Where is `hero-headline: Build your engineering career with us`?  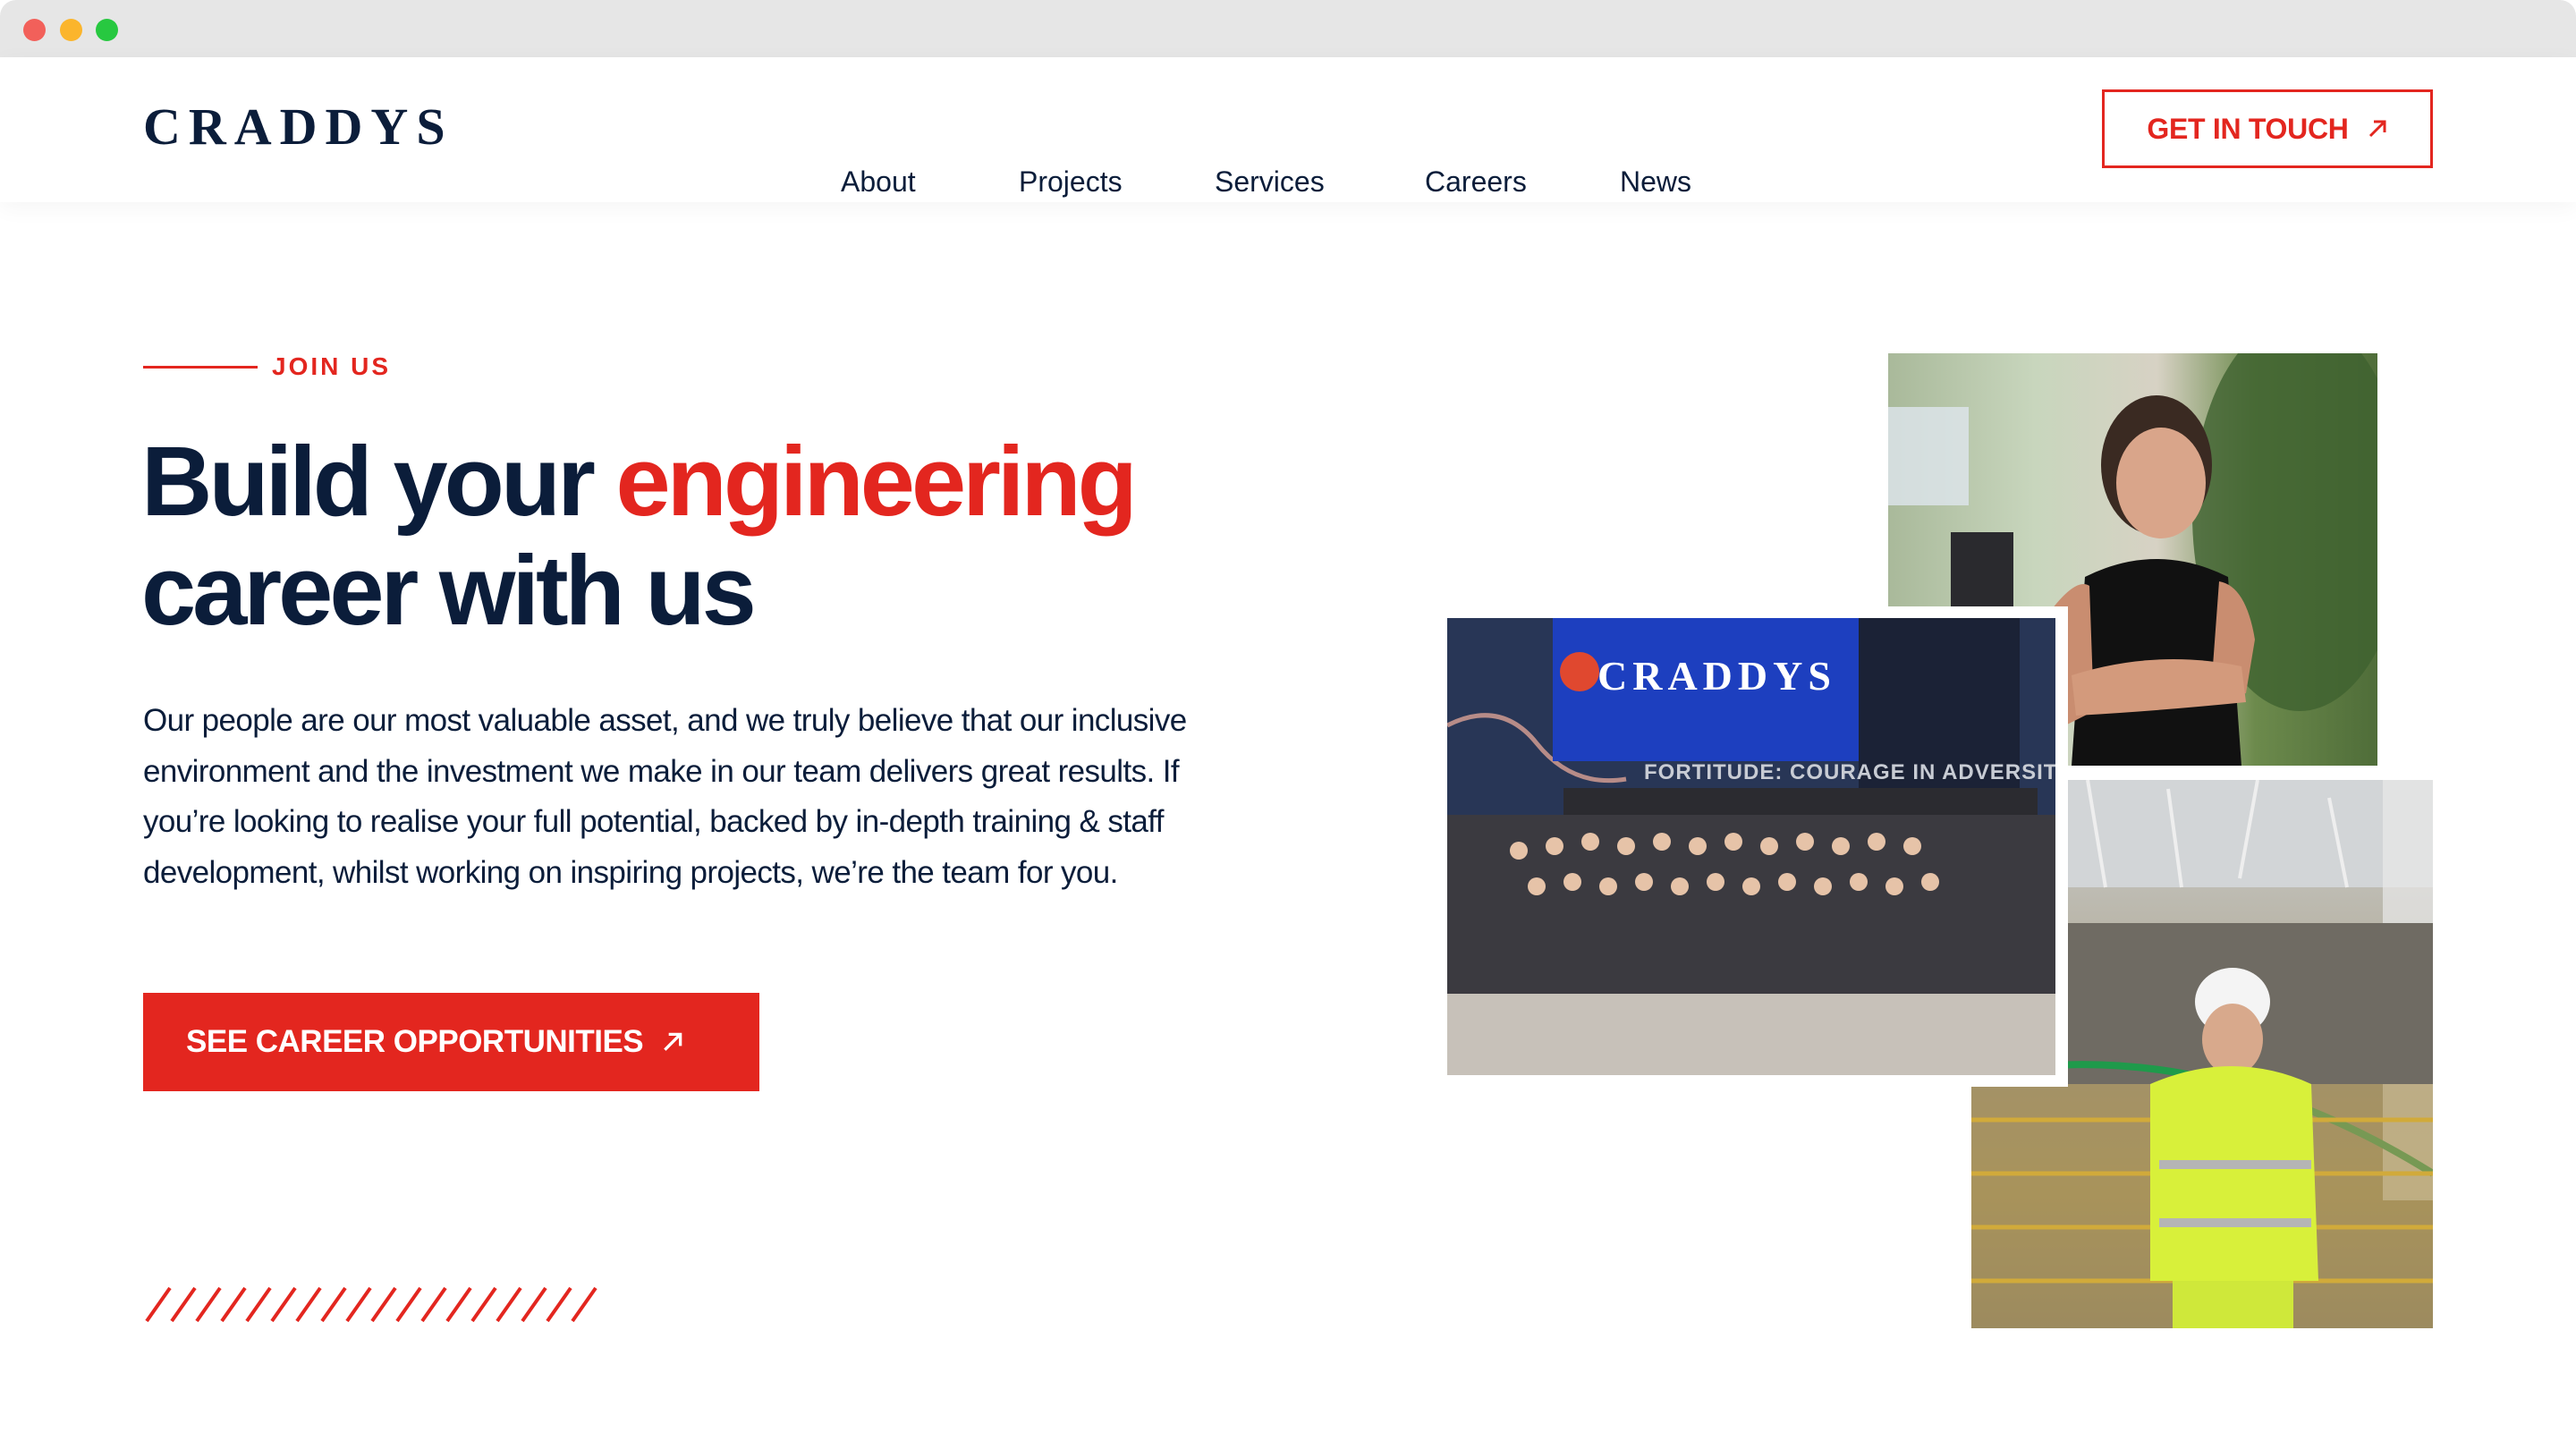 hero-headline: Build your engineering career with us is located at coordinates (678, 537).